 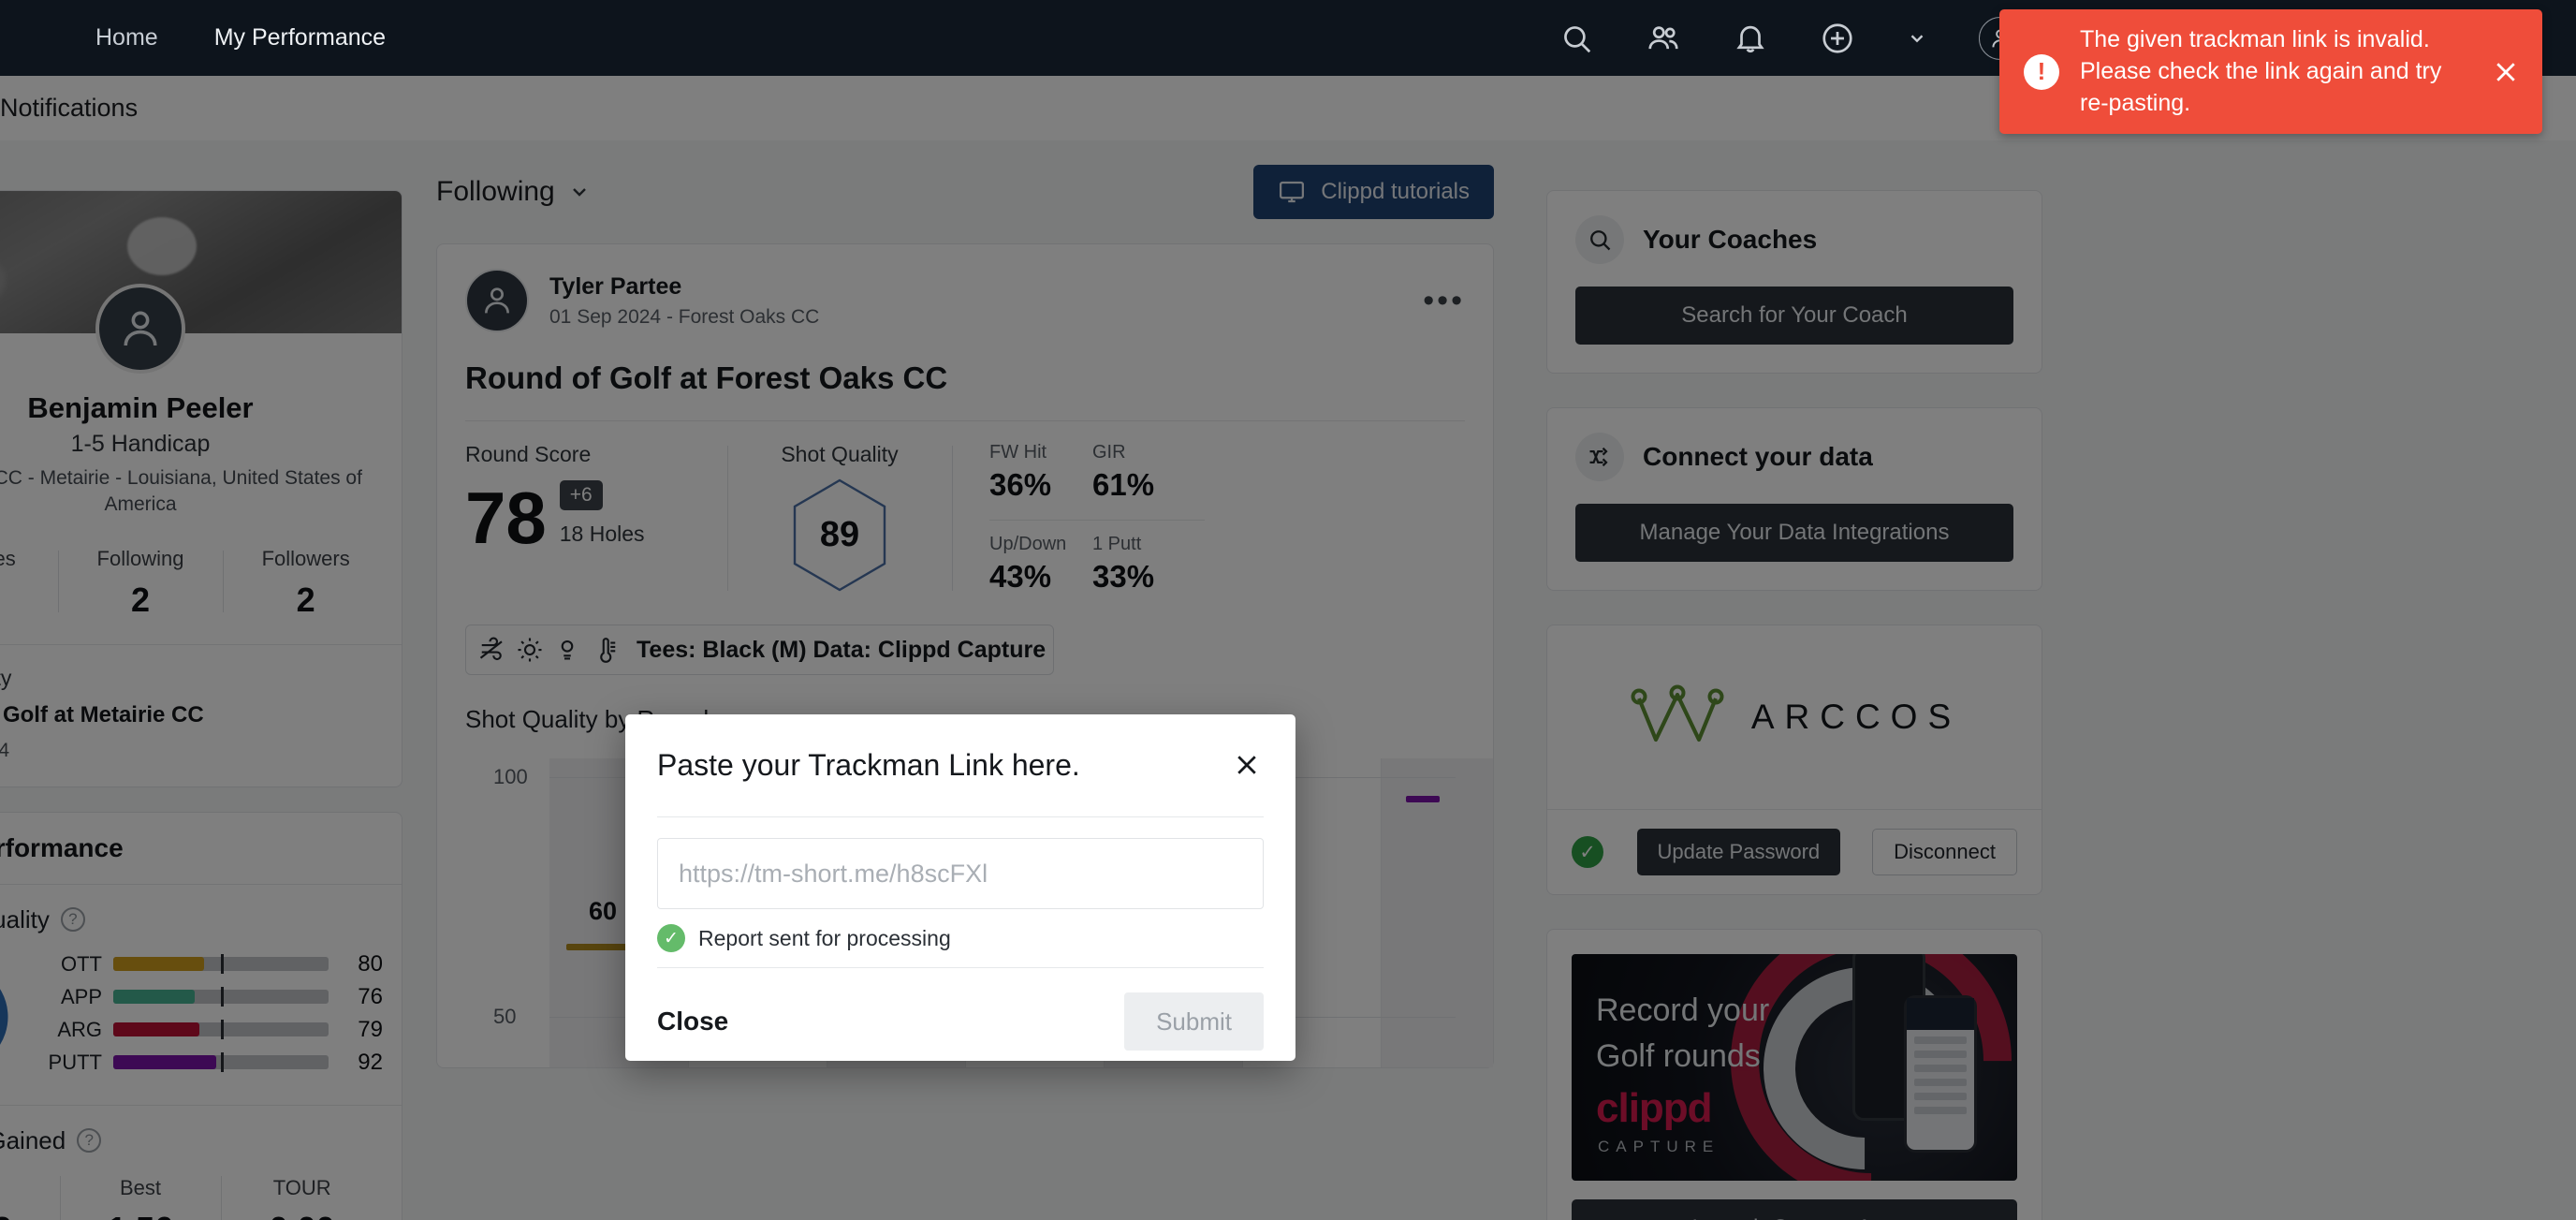 What do you see at coordinates (1576, 38) in the screenshot?
I see `search-icon` at bounding box center [1576, 38].